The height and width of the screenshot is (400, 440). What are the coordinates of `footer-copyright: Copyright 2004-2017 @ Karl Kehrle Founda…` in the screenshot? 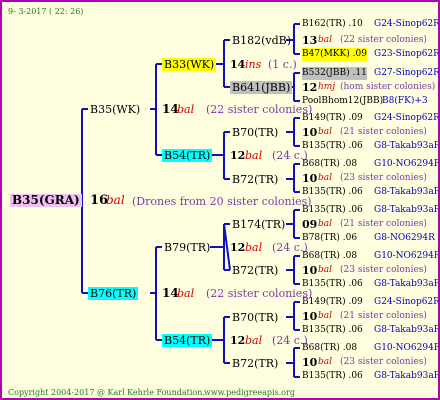 It's located at (106, 392).